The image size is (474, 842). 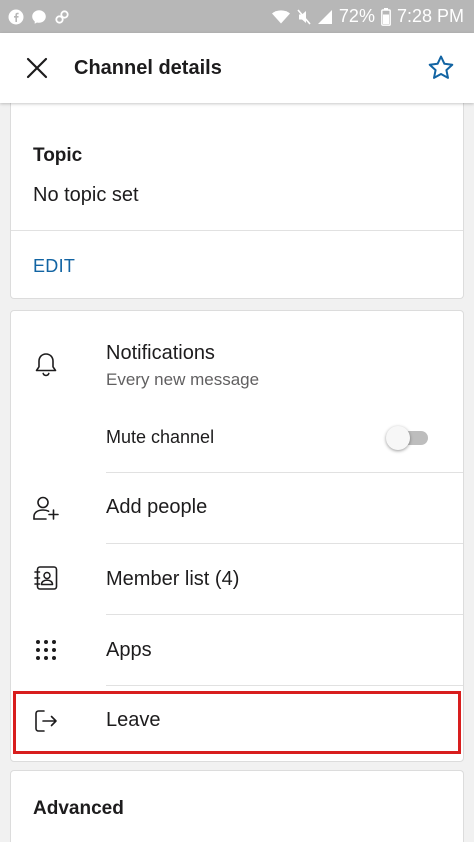 What do you see at coordinates (46, 508) in the screenshot?
I see `add-person-icon` at bounding box center [46, 508].